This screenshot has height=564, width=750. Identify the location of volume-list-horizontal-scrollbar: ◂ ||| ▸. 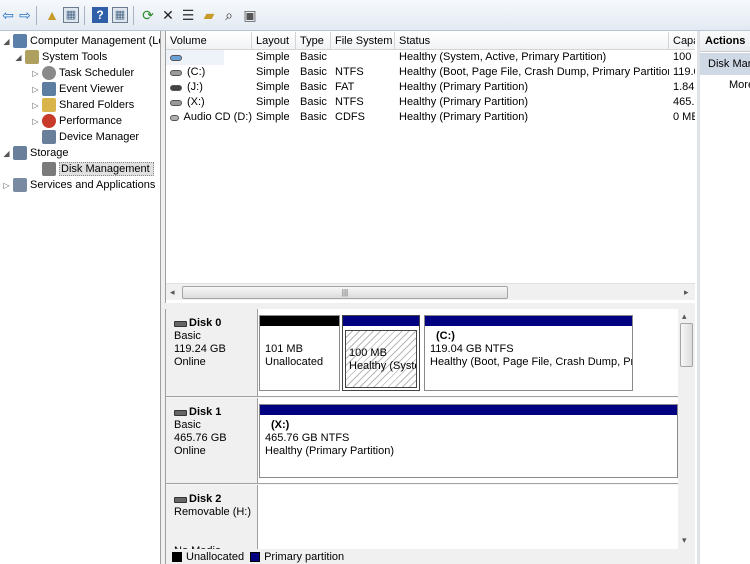
(430, 291).